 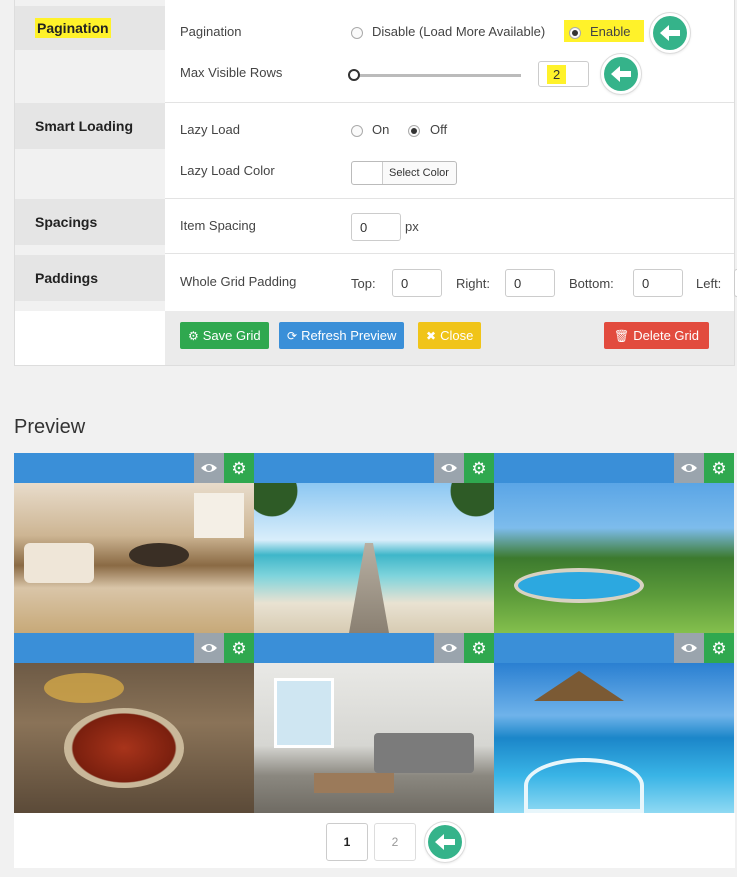 What do you see at coordinates (563, 74) in the screenshot?
I see `max-rows-input: 2` at bounding box center [563, 74].